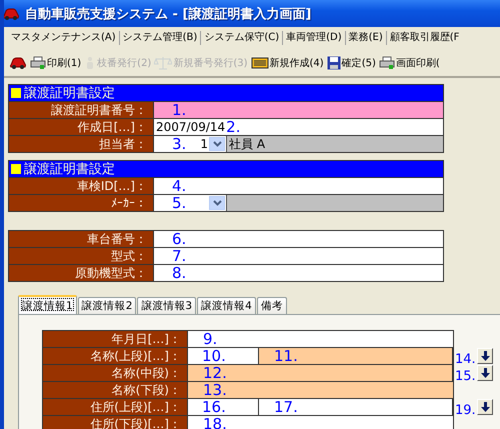  What do you see at coordinates (223, 407) in the screenshot?
I see `text-field: 16.` at bounding box center [223, 407].